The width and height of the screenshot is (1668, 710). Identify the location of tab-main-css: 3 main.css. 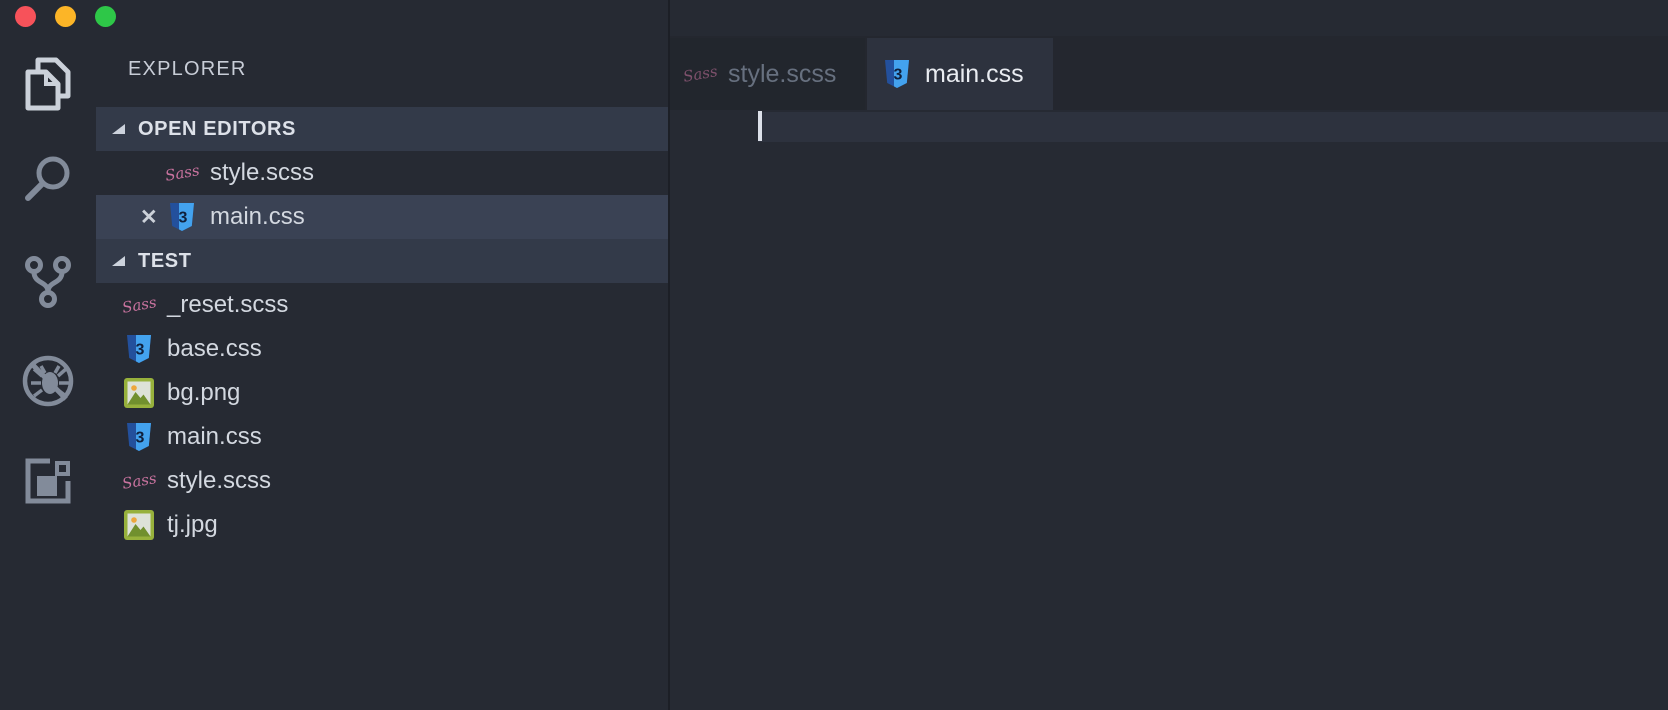
(960, 74).